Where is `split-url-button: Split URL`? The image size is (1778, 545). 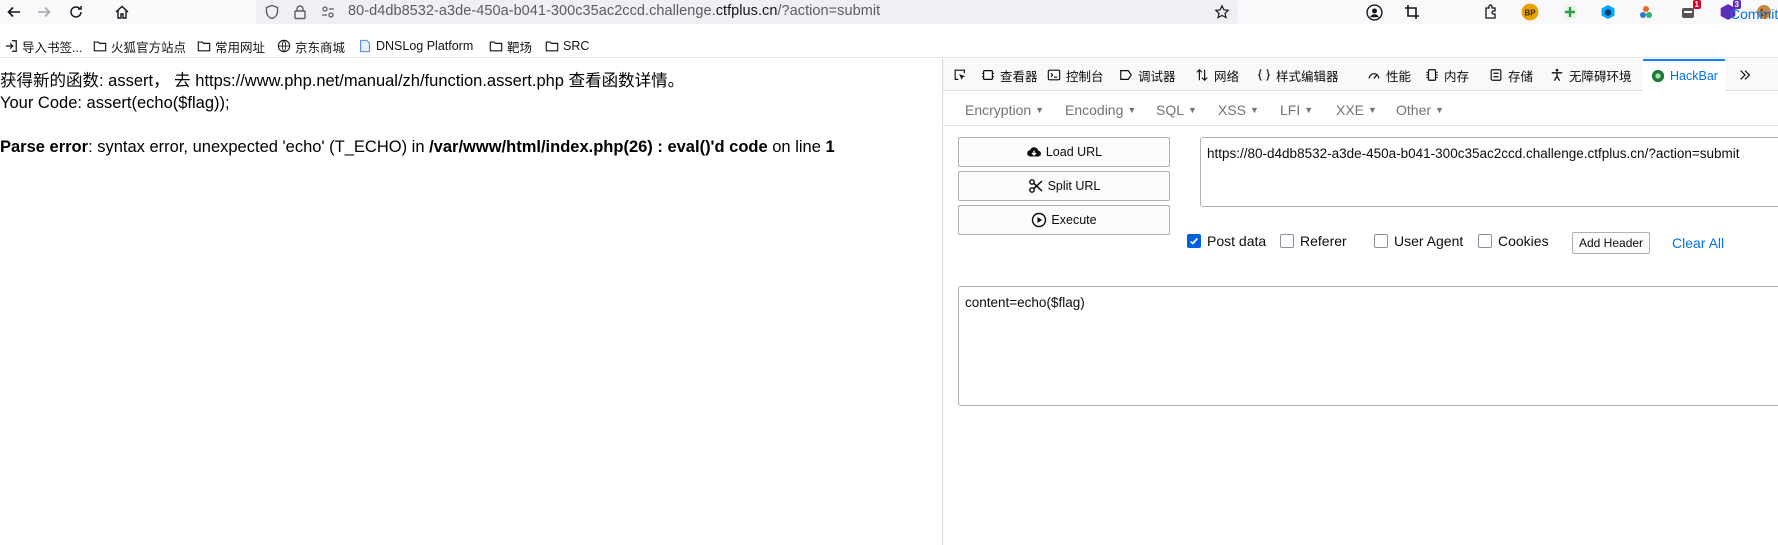
split-url-button: Split URL is located at coordinates (1064, 186).